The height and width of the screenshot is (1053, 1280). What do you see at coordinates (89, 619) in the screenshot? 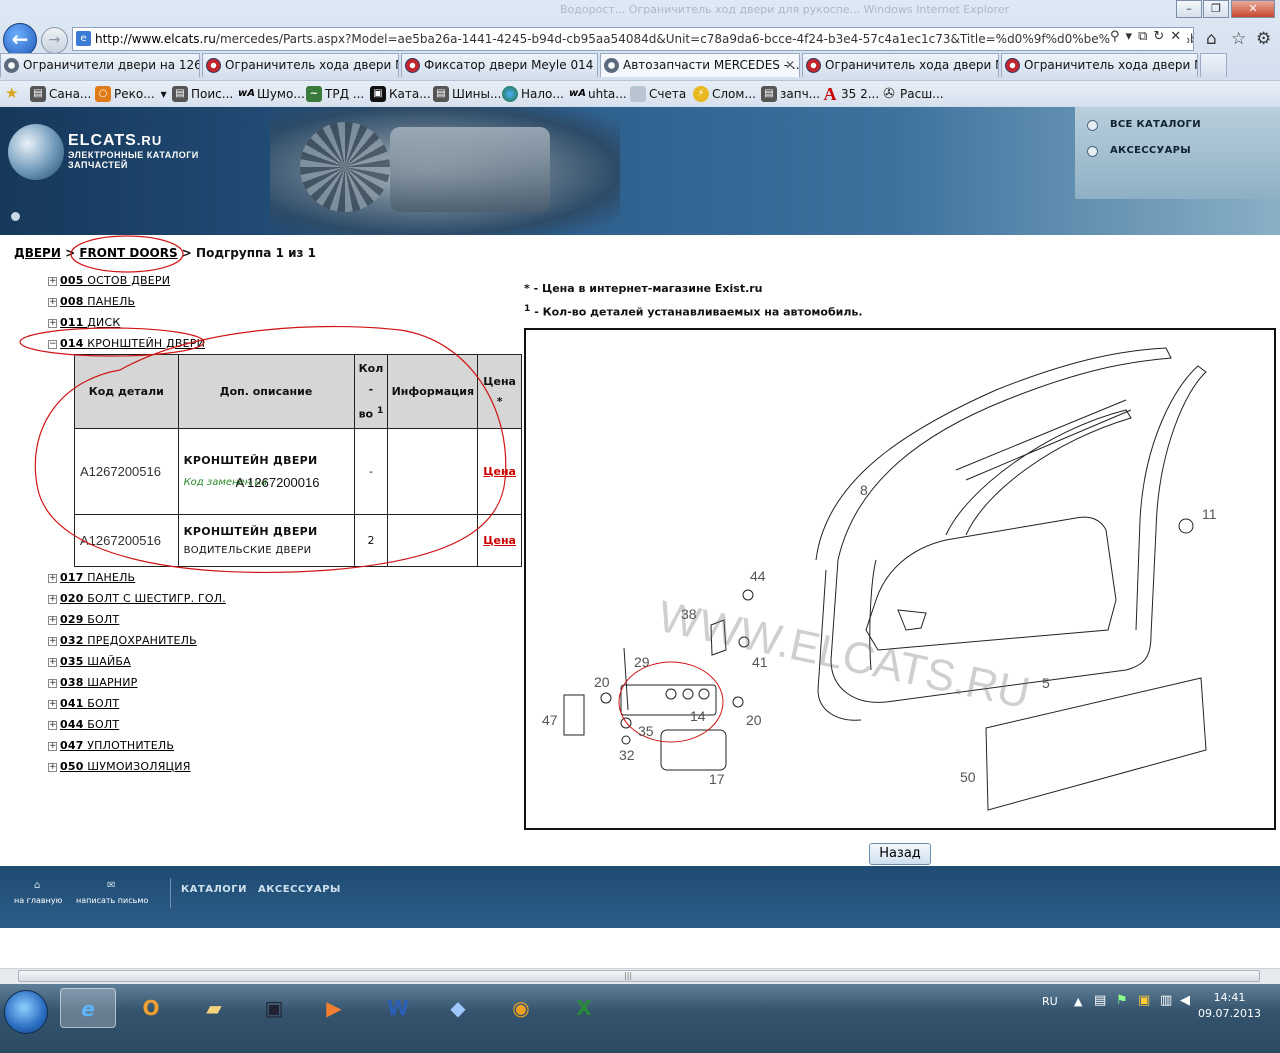
I see `tree-node-link: 029 БОЛТ` at bounding box center [89, 619].